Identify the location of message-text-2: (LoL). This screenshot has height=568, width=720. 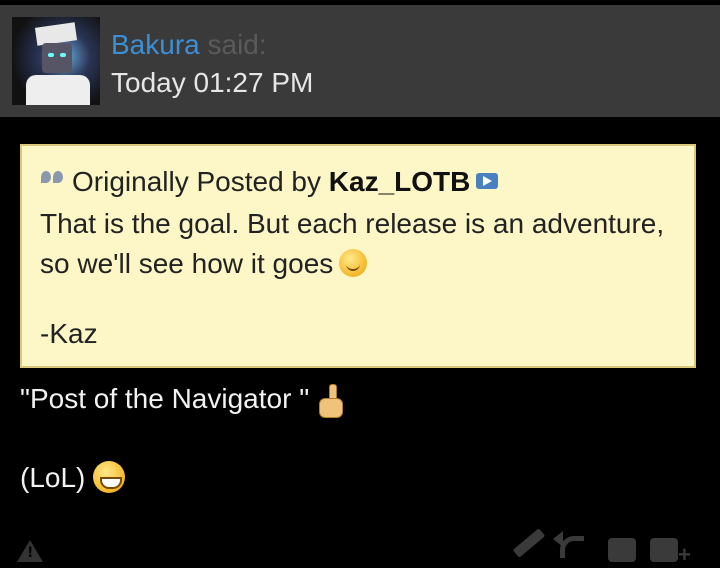
(53, 477).